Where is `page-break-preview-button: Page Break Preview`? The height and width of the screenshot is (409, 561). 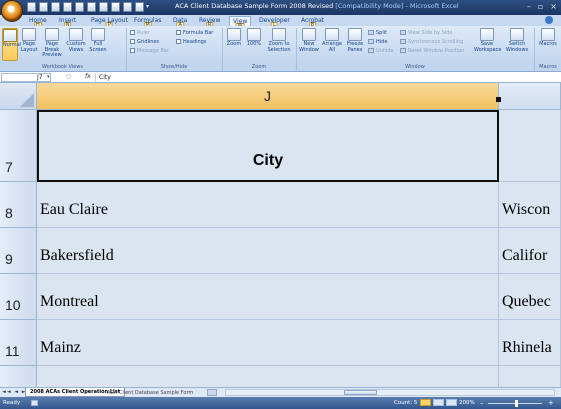 page-break-preview-button: Page Break Preview is located at coordinates (52, 44).